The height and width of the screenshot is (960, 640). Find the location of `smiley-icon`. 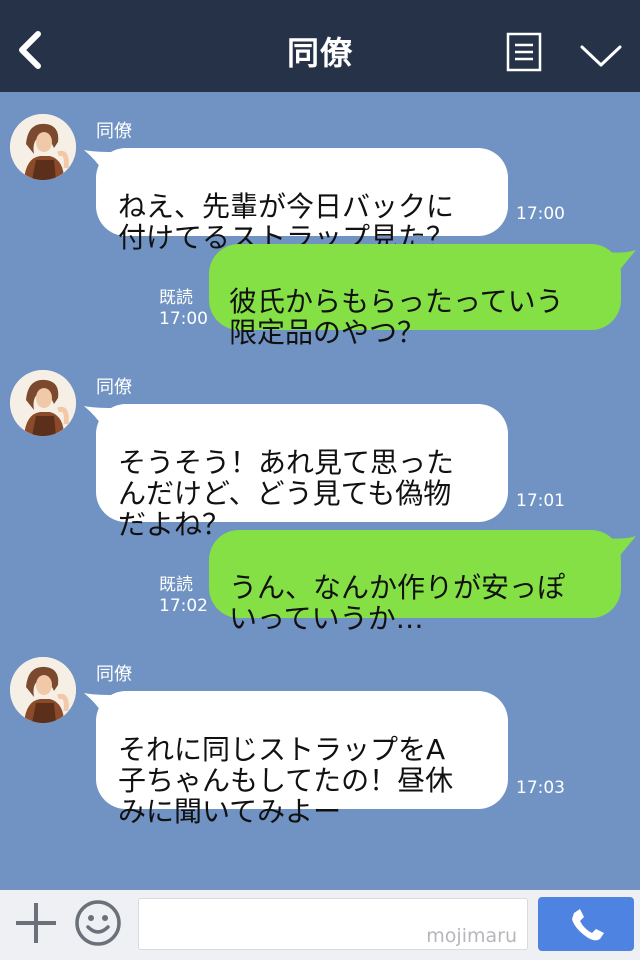

smiley-icon is located at coordinates (98, 923).